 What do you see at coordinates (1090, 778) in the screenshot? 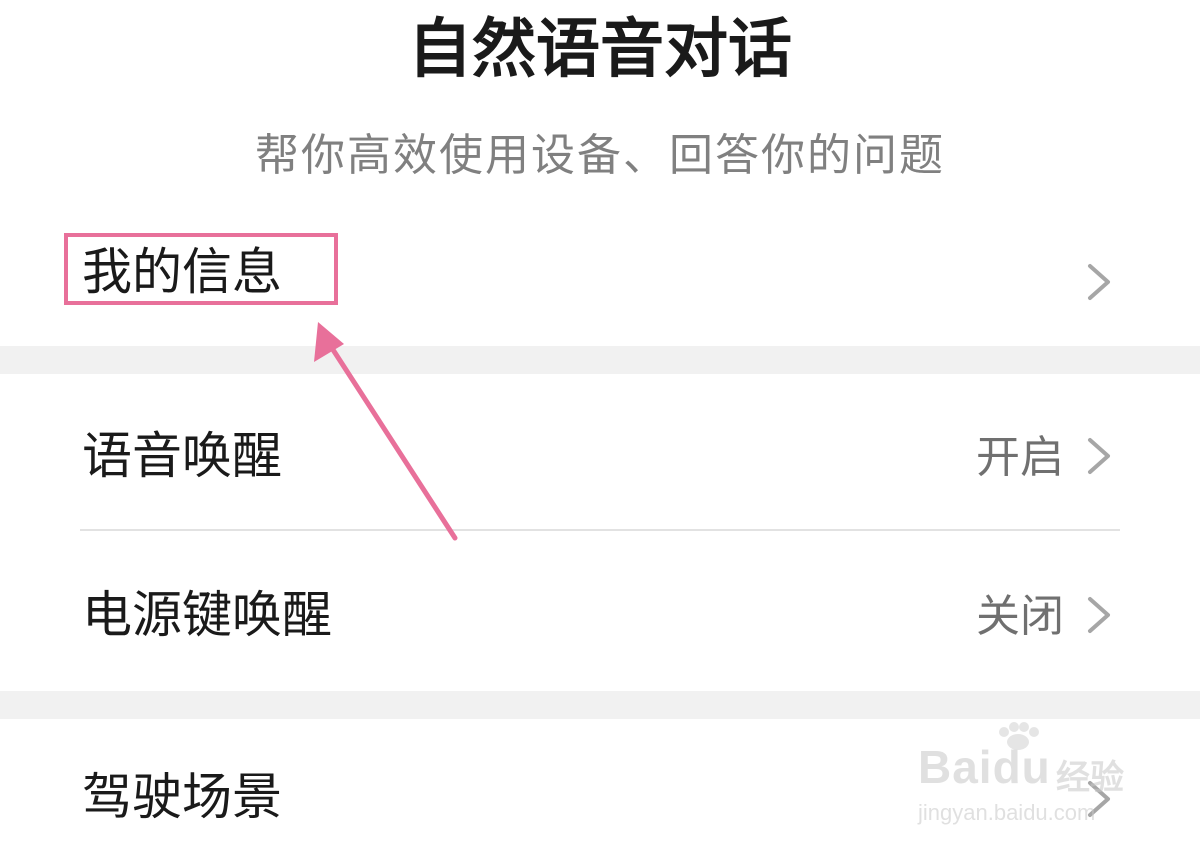
I see `watermark-brand-cn: 经验` at bounding box center [1090, 778].